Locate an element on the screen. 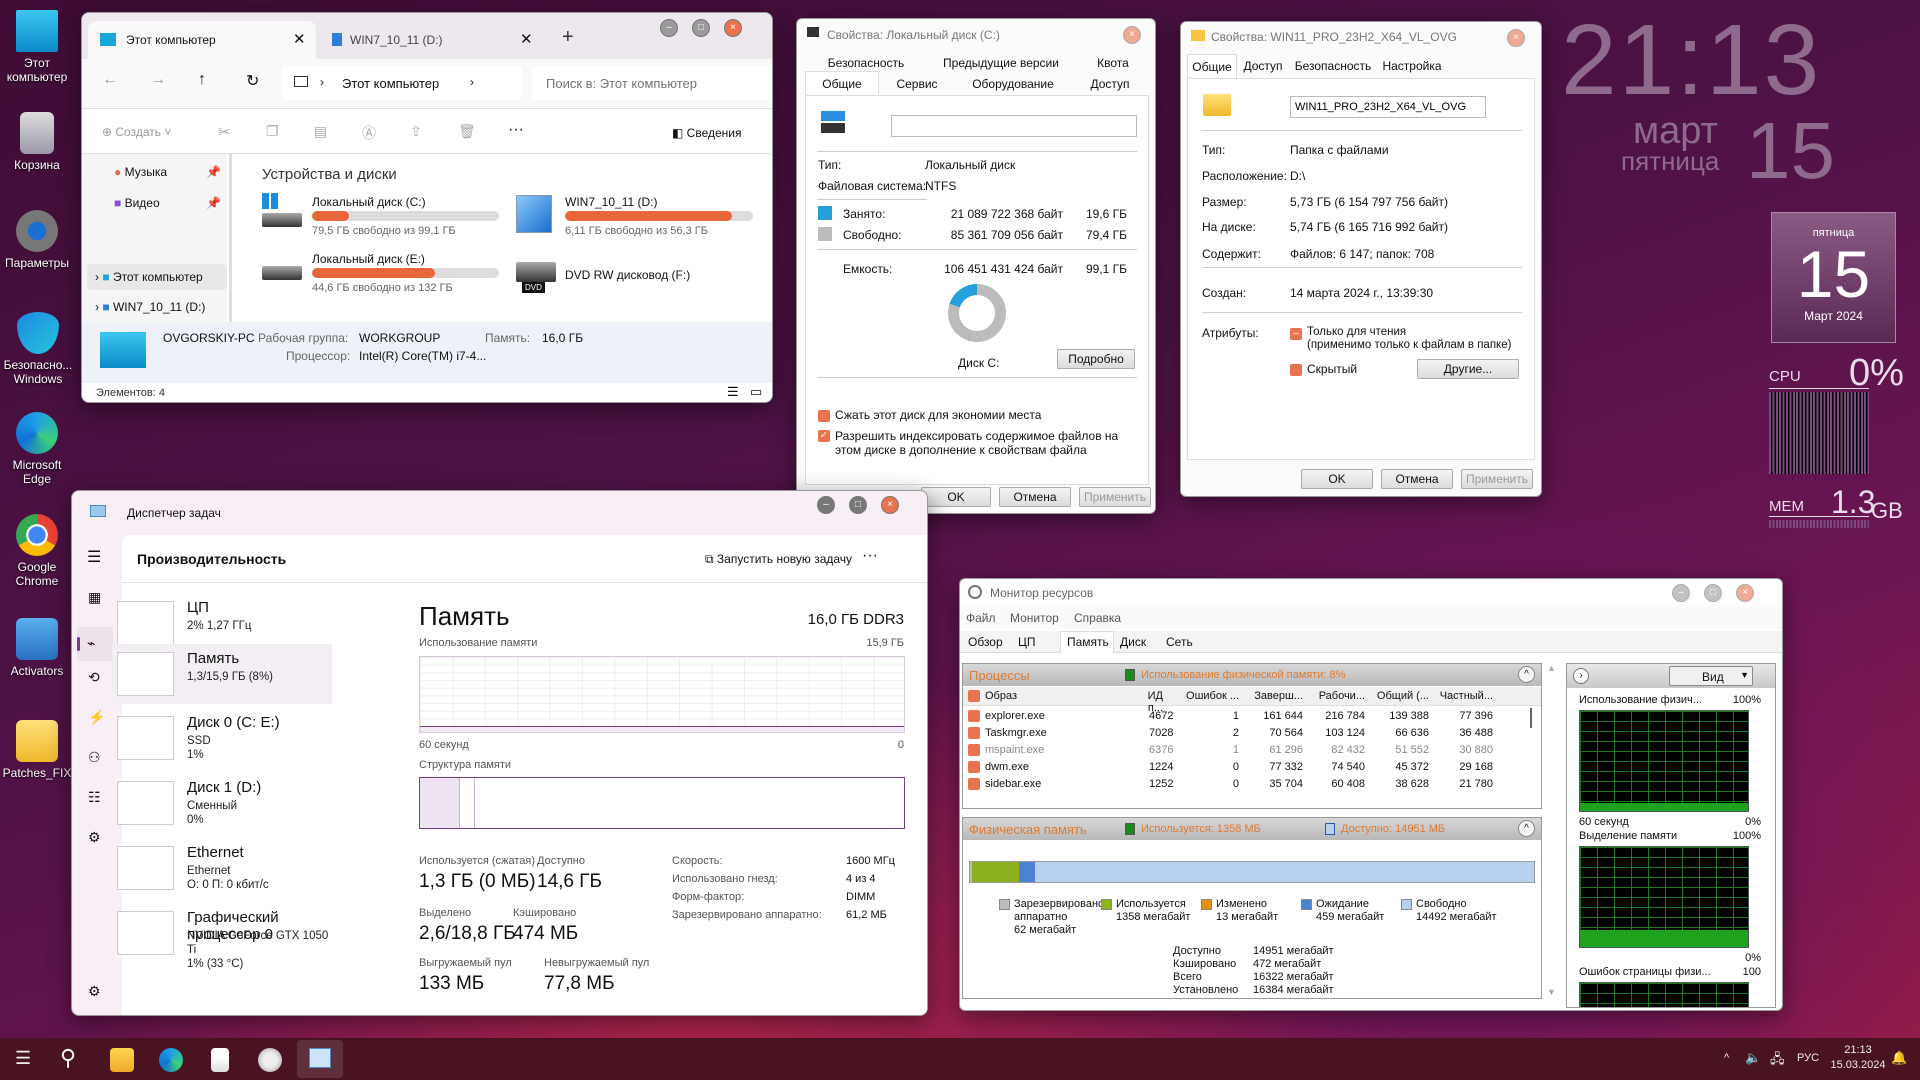 The image size is (1920, 1080). perf-item: Память 1,3/15,9 ГБ (8%) is located at coordinates (222, 674).